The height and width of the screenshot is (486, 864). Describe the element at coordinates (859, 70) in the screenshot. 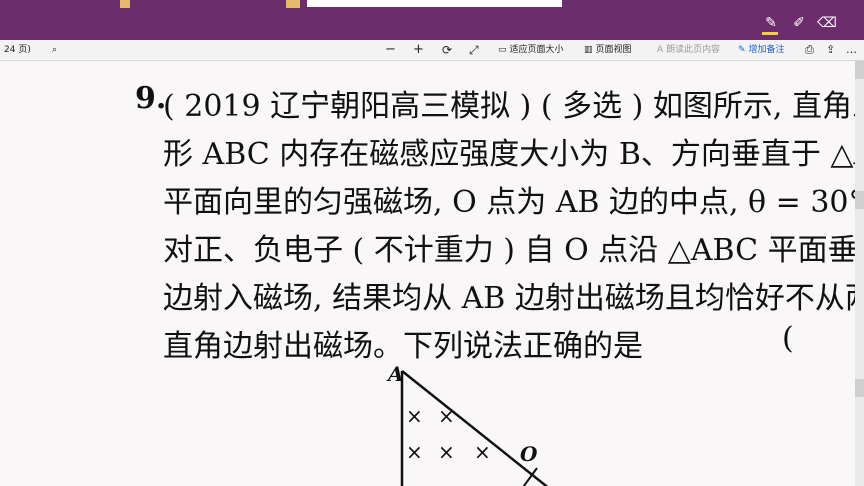

I see `scrollbar-thumb` at that location.